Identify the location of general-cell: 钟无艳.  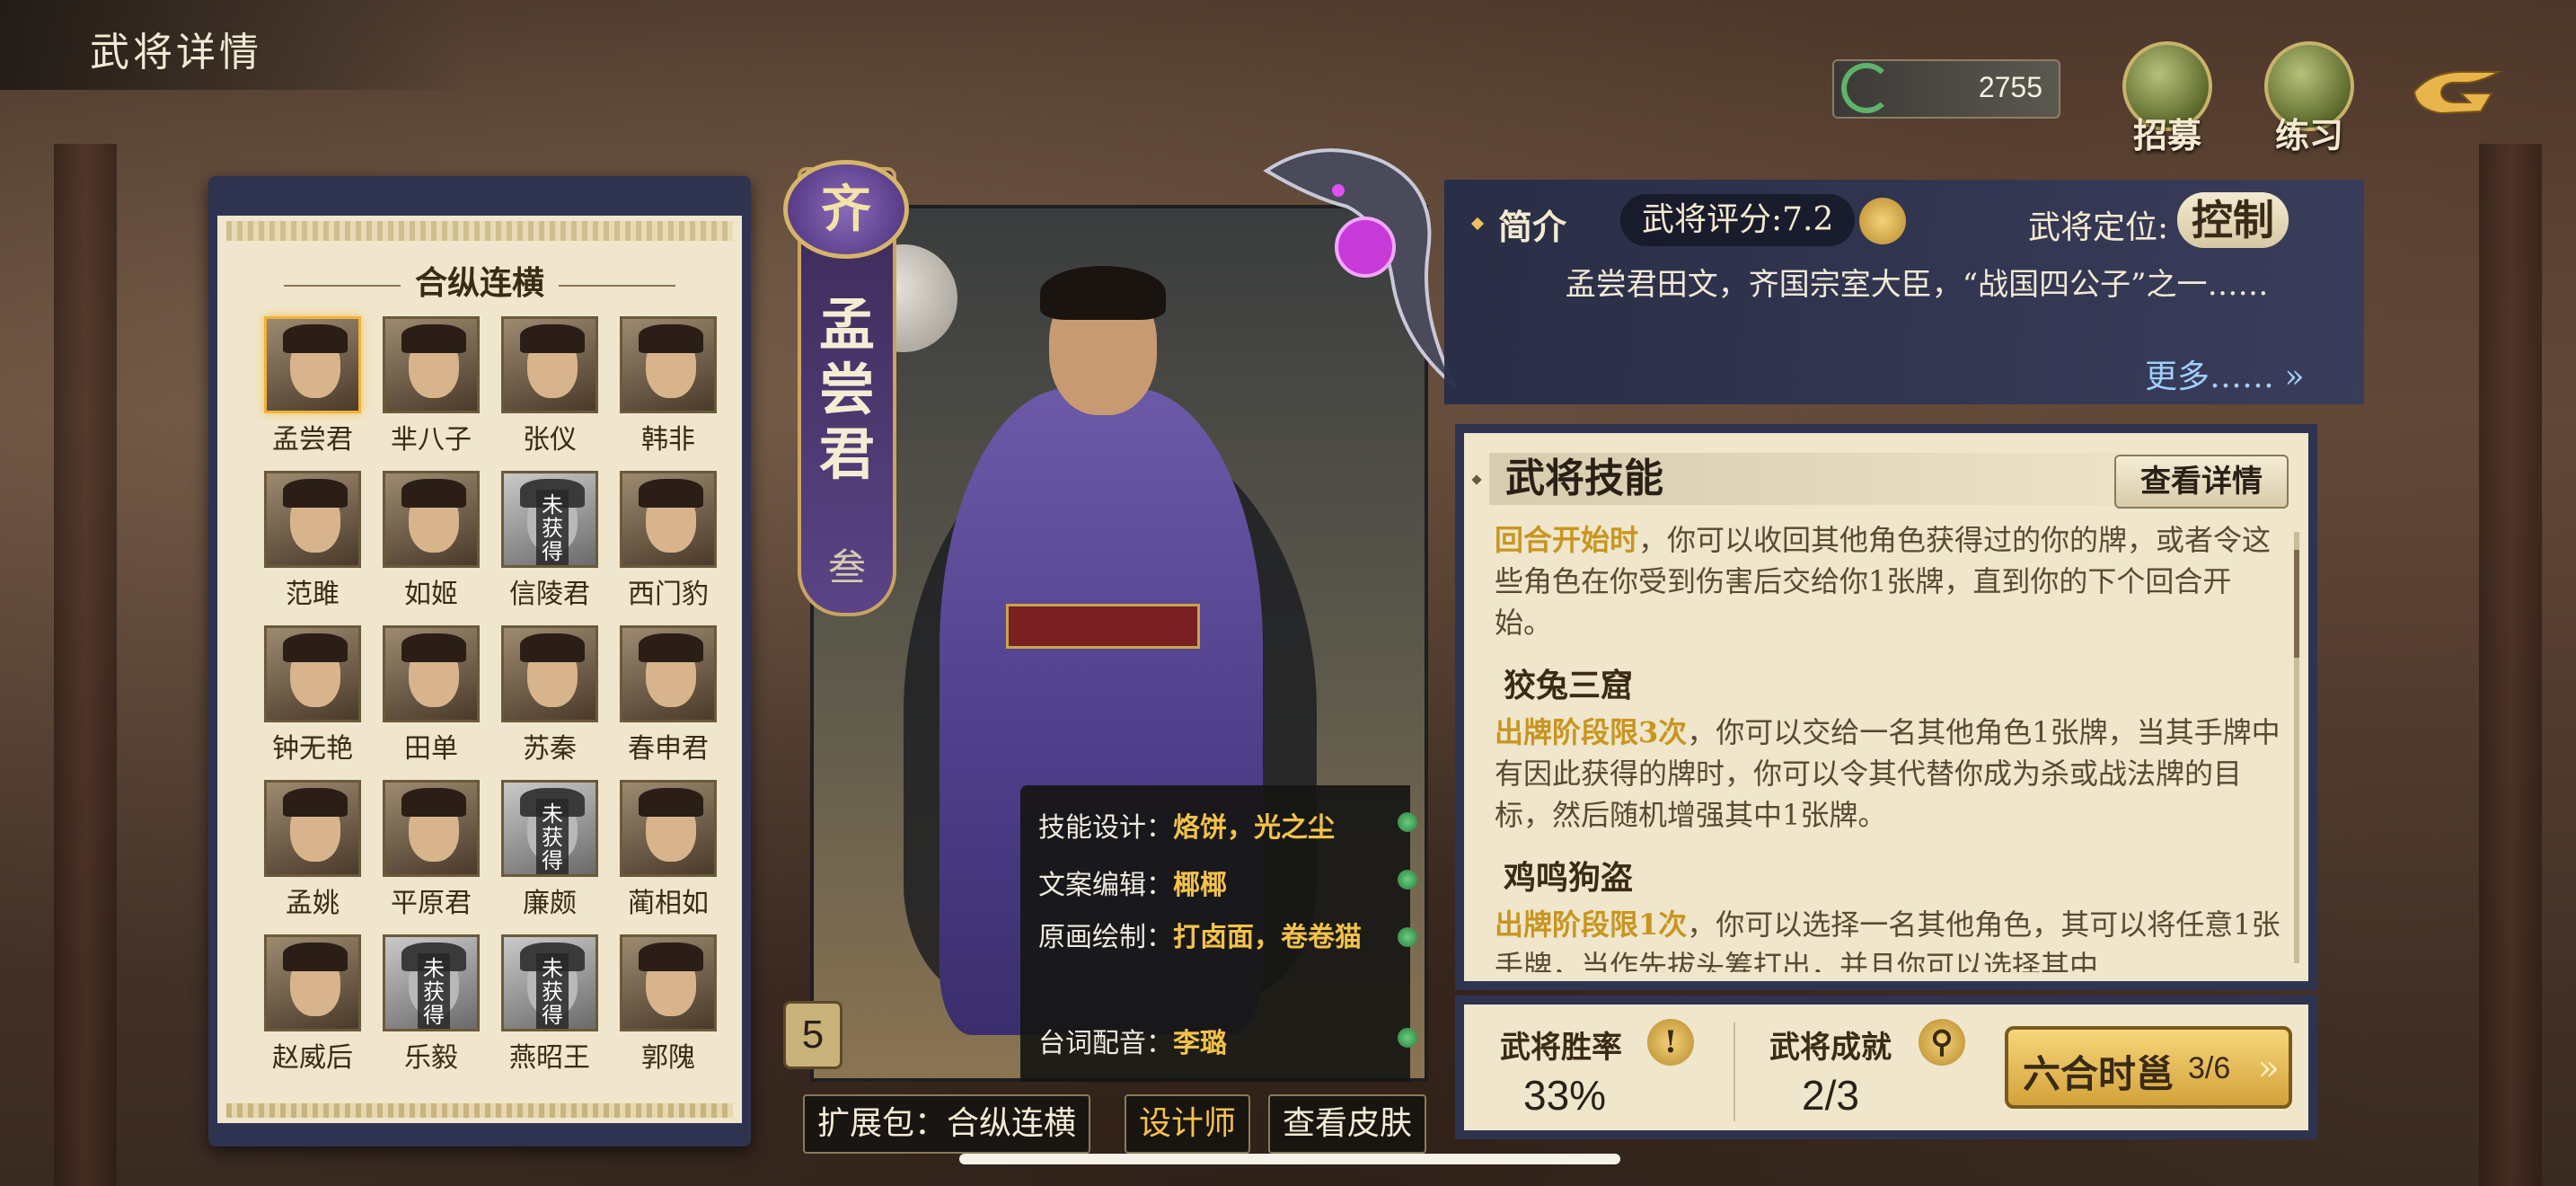
(312, 697).